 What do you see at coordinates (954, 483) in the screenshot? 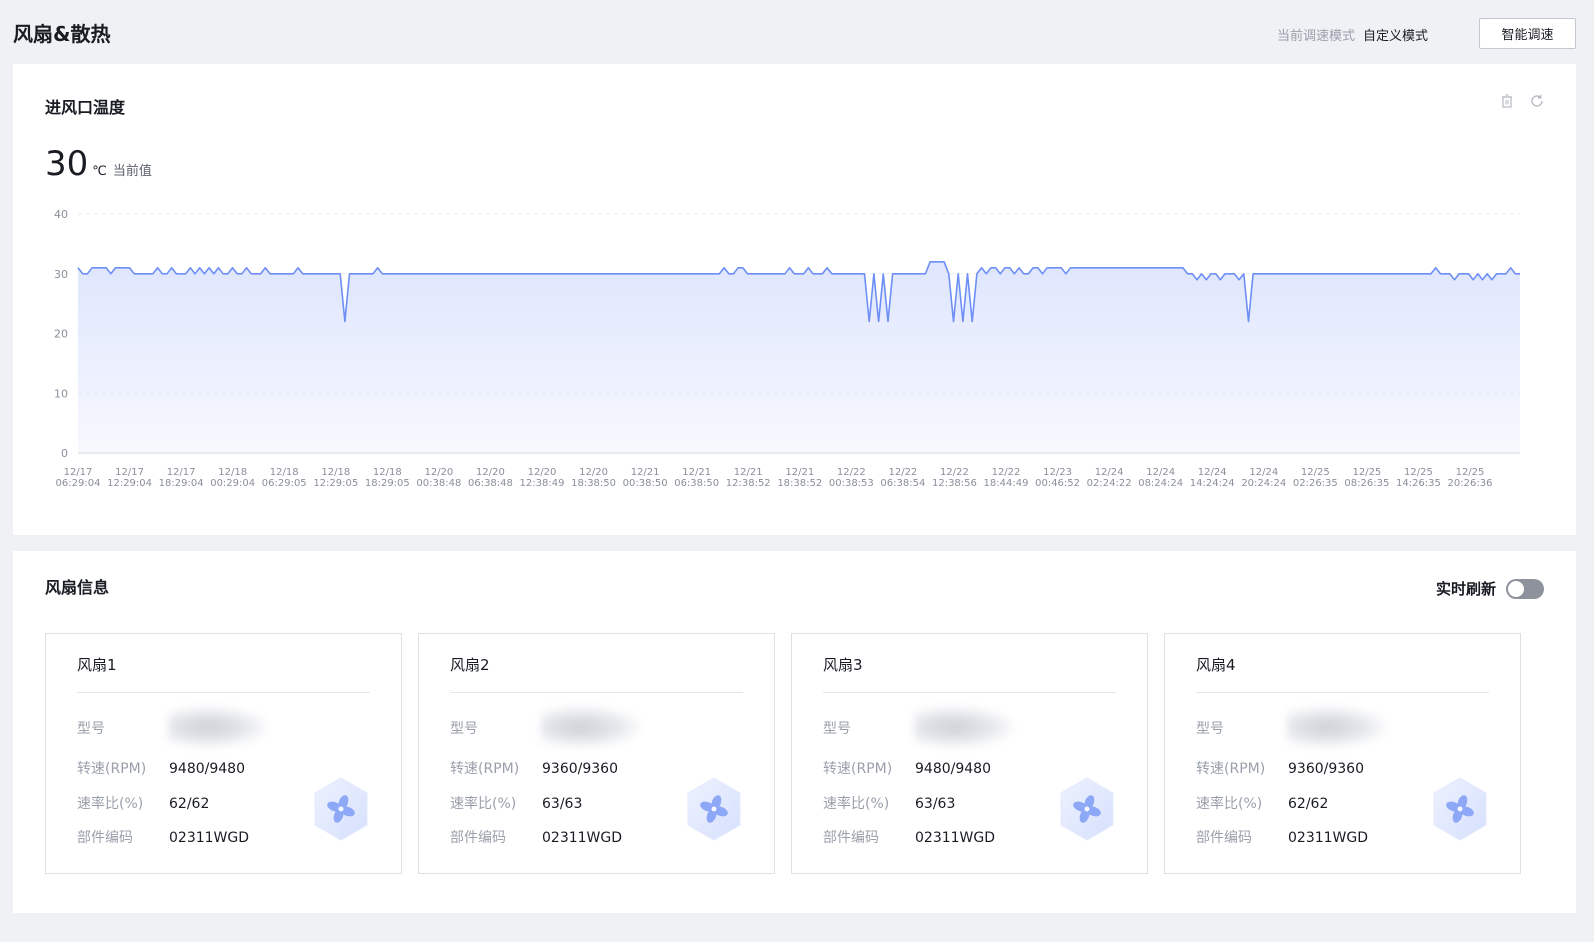
I see `x-tick-time: 12:38:56` at bounding box center [954, 483].